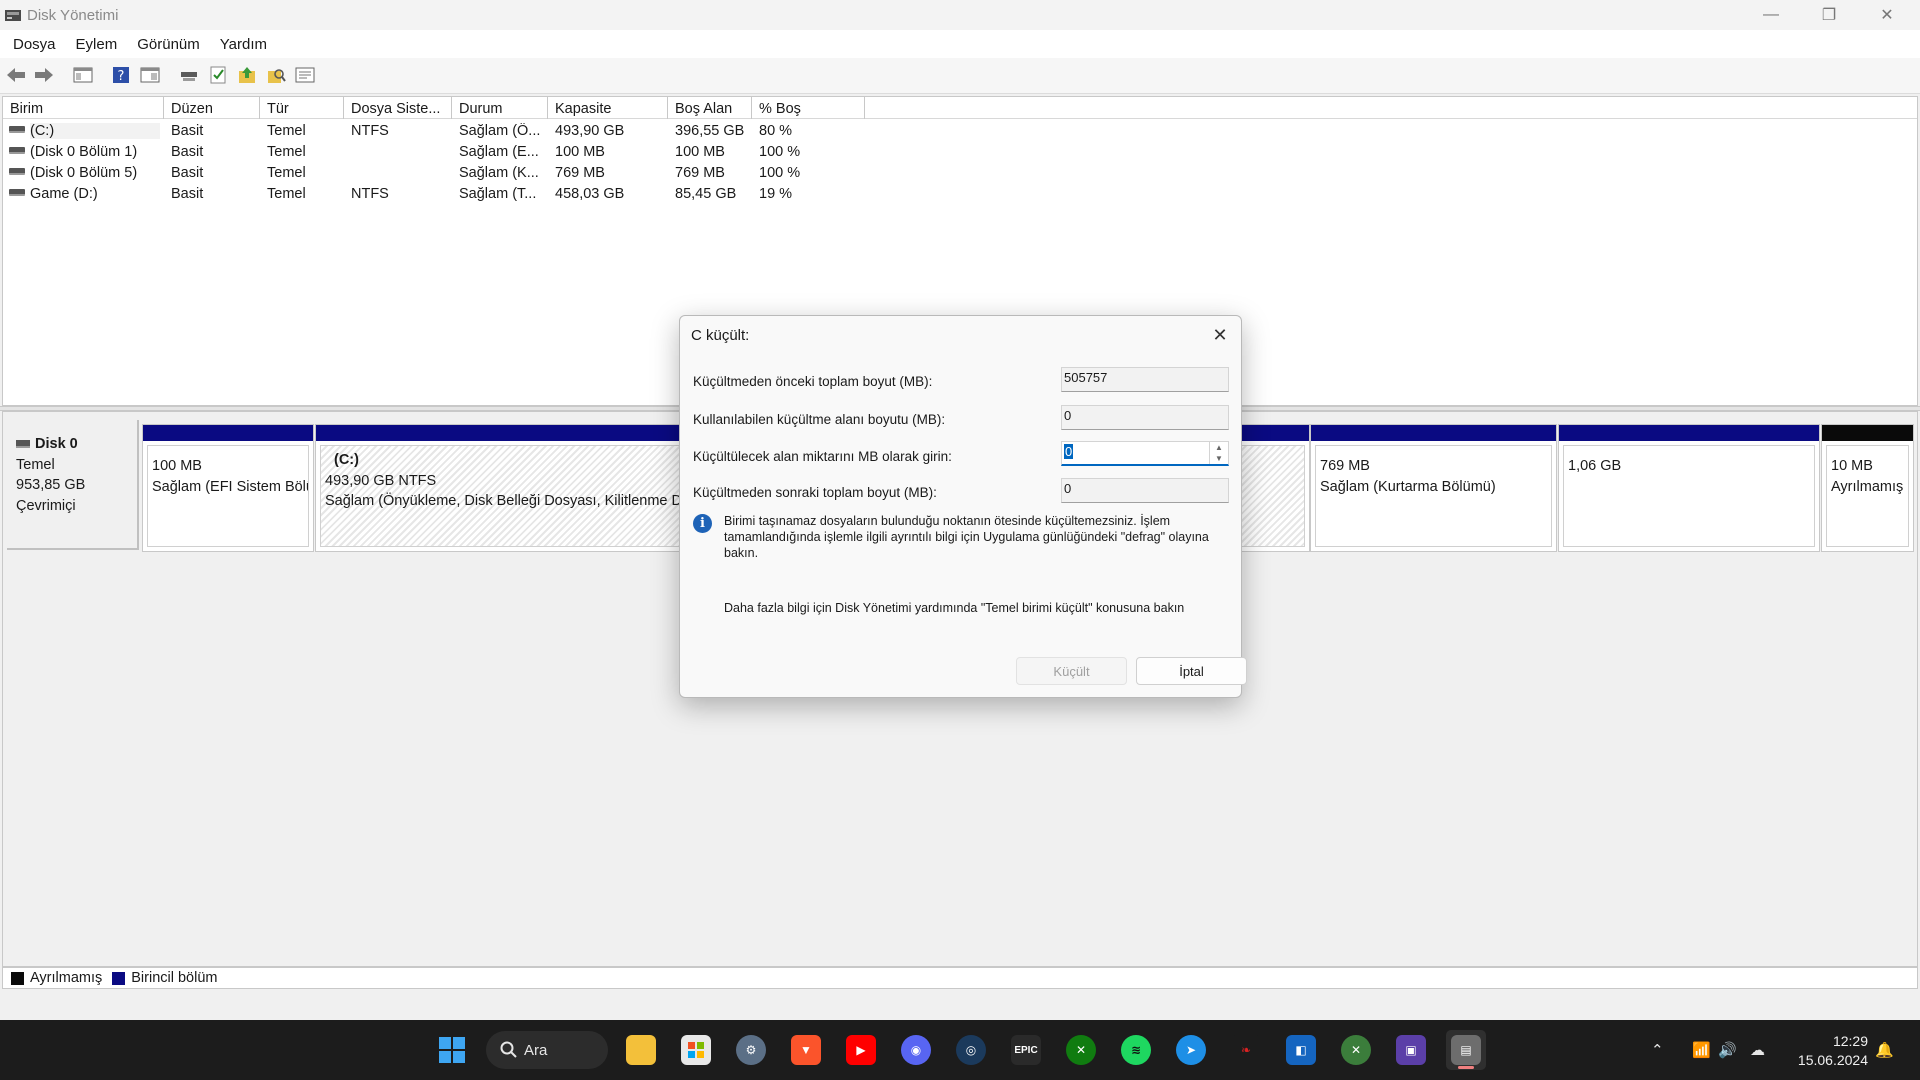 Image resolution: width=1920 pixels, height=1080 pixels. What do you see at coordinates (1026, 1050) in the screenshot?
I see `epic-games-icon: EPIC` at bounding box center [1026, 1050].